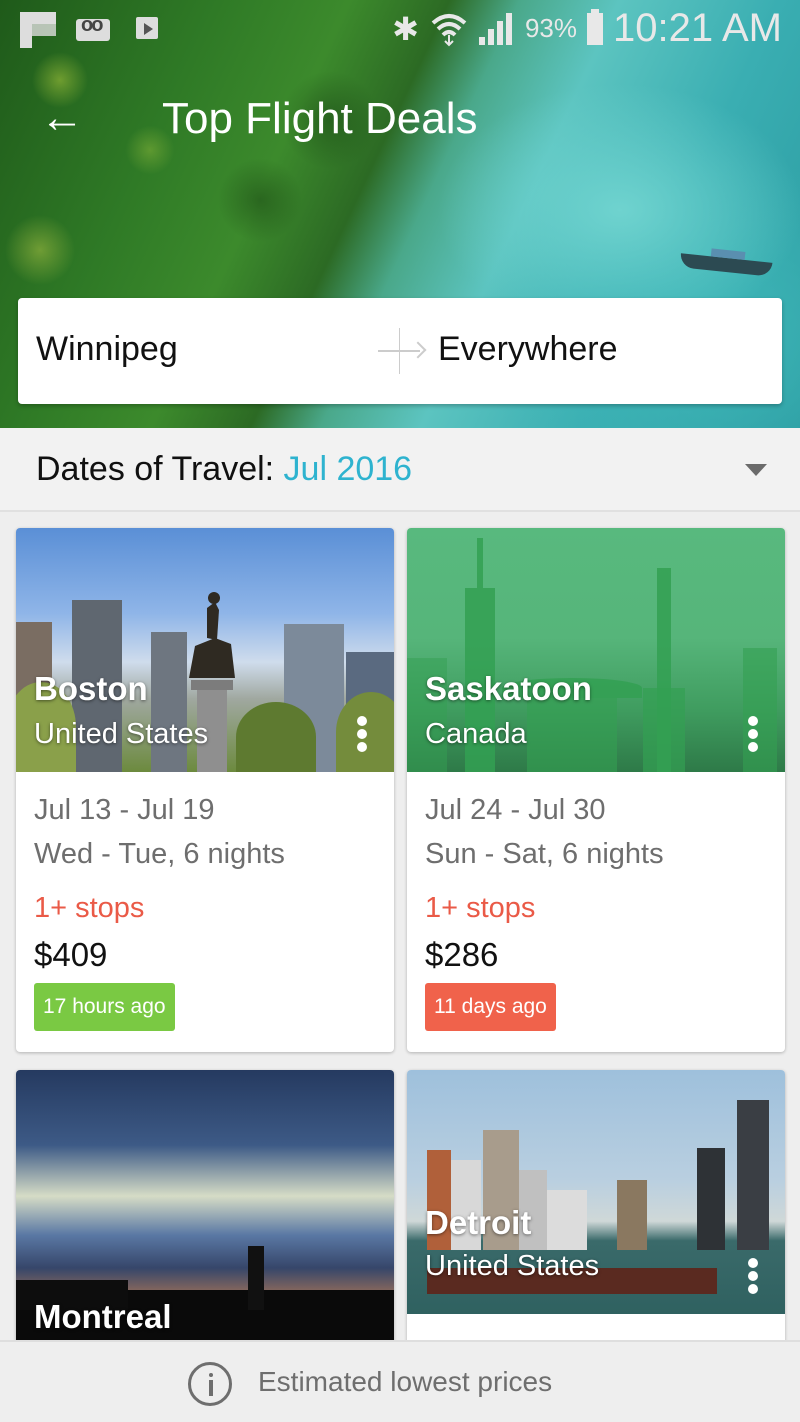  Describe the element at coordinates (449, 29) in the screenshot. I see `wifi-icon` at that location.